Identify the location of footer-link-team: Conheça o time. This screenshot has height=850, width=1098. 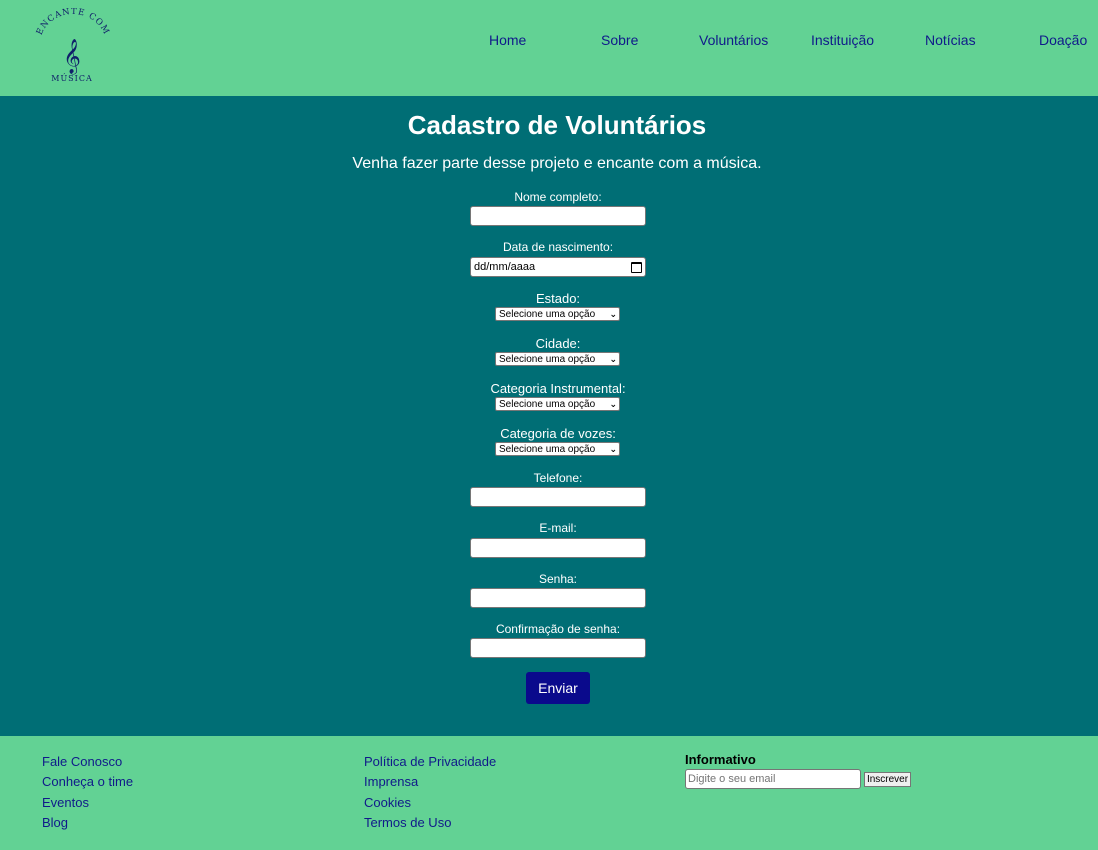
(87, 781).